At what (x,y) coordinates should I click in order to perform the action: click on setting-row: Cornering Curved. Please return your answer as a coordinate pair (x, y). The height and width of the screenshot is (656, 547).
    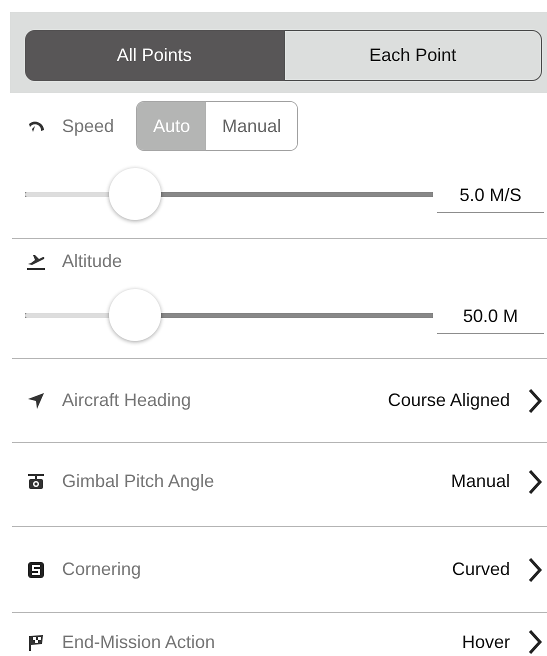
    Looking at the image, I should click on (279, 570).